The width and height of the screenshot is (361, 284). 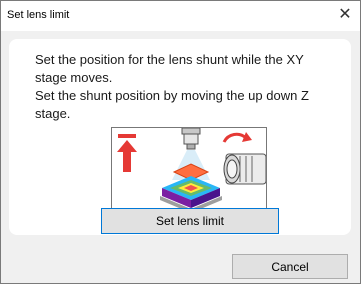 What do you see at coordinates (191, 170) in the screenshot?
I see `illustration-svg` at bounding box center [191, 170].